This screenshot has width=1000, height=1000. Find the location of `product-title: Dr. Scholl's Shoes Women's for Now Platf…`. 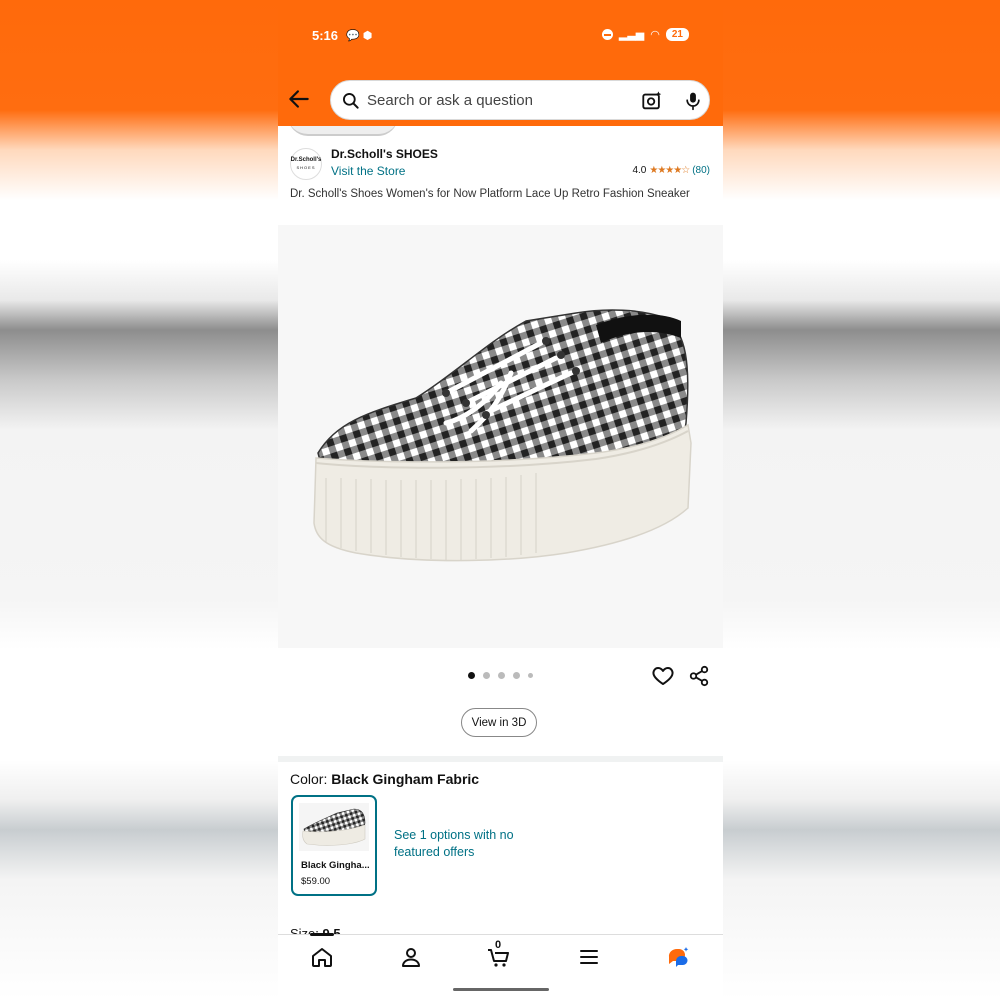

product-title: Dr. Scholl's Shoes Women's for Now Platf… is located at coordinates (490, 194).